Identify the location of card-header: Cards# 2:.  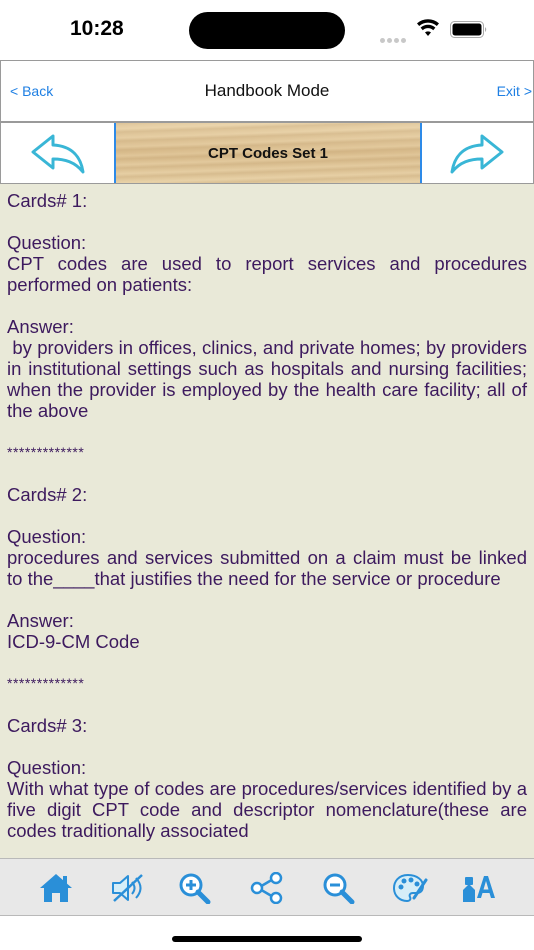
(47, 494).